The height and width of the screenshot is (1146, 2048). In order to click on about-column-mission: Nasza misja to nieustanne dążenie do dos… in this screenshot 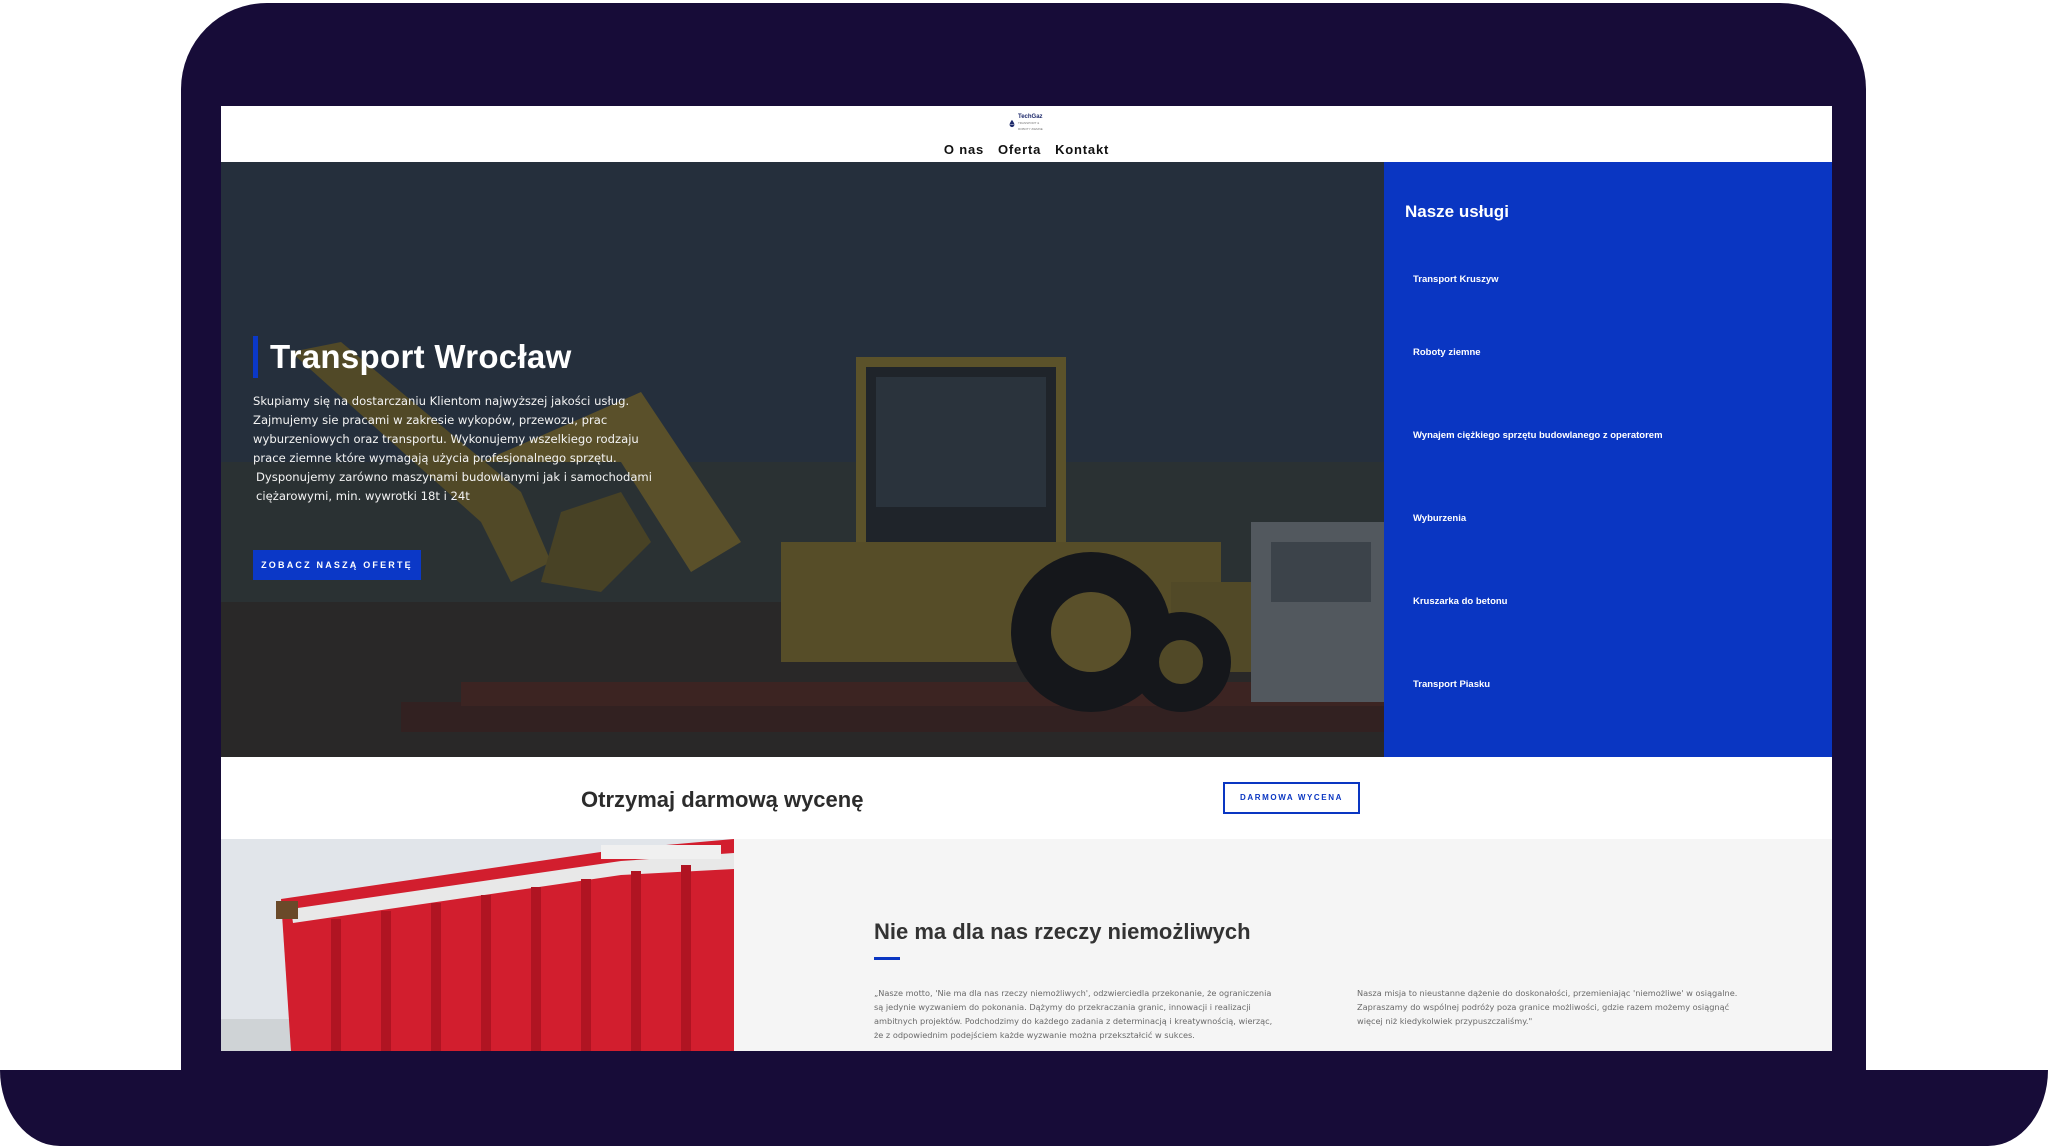, I will do `click(1547, 1007)`.